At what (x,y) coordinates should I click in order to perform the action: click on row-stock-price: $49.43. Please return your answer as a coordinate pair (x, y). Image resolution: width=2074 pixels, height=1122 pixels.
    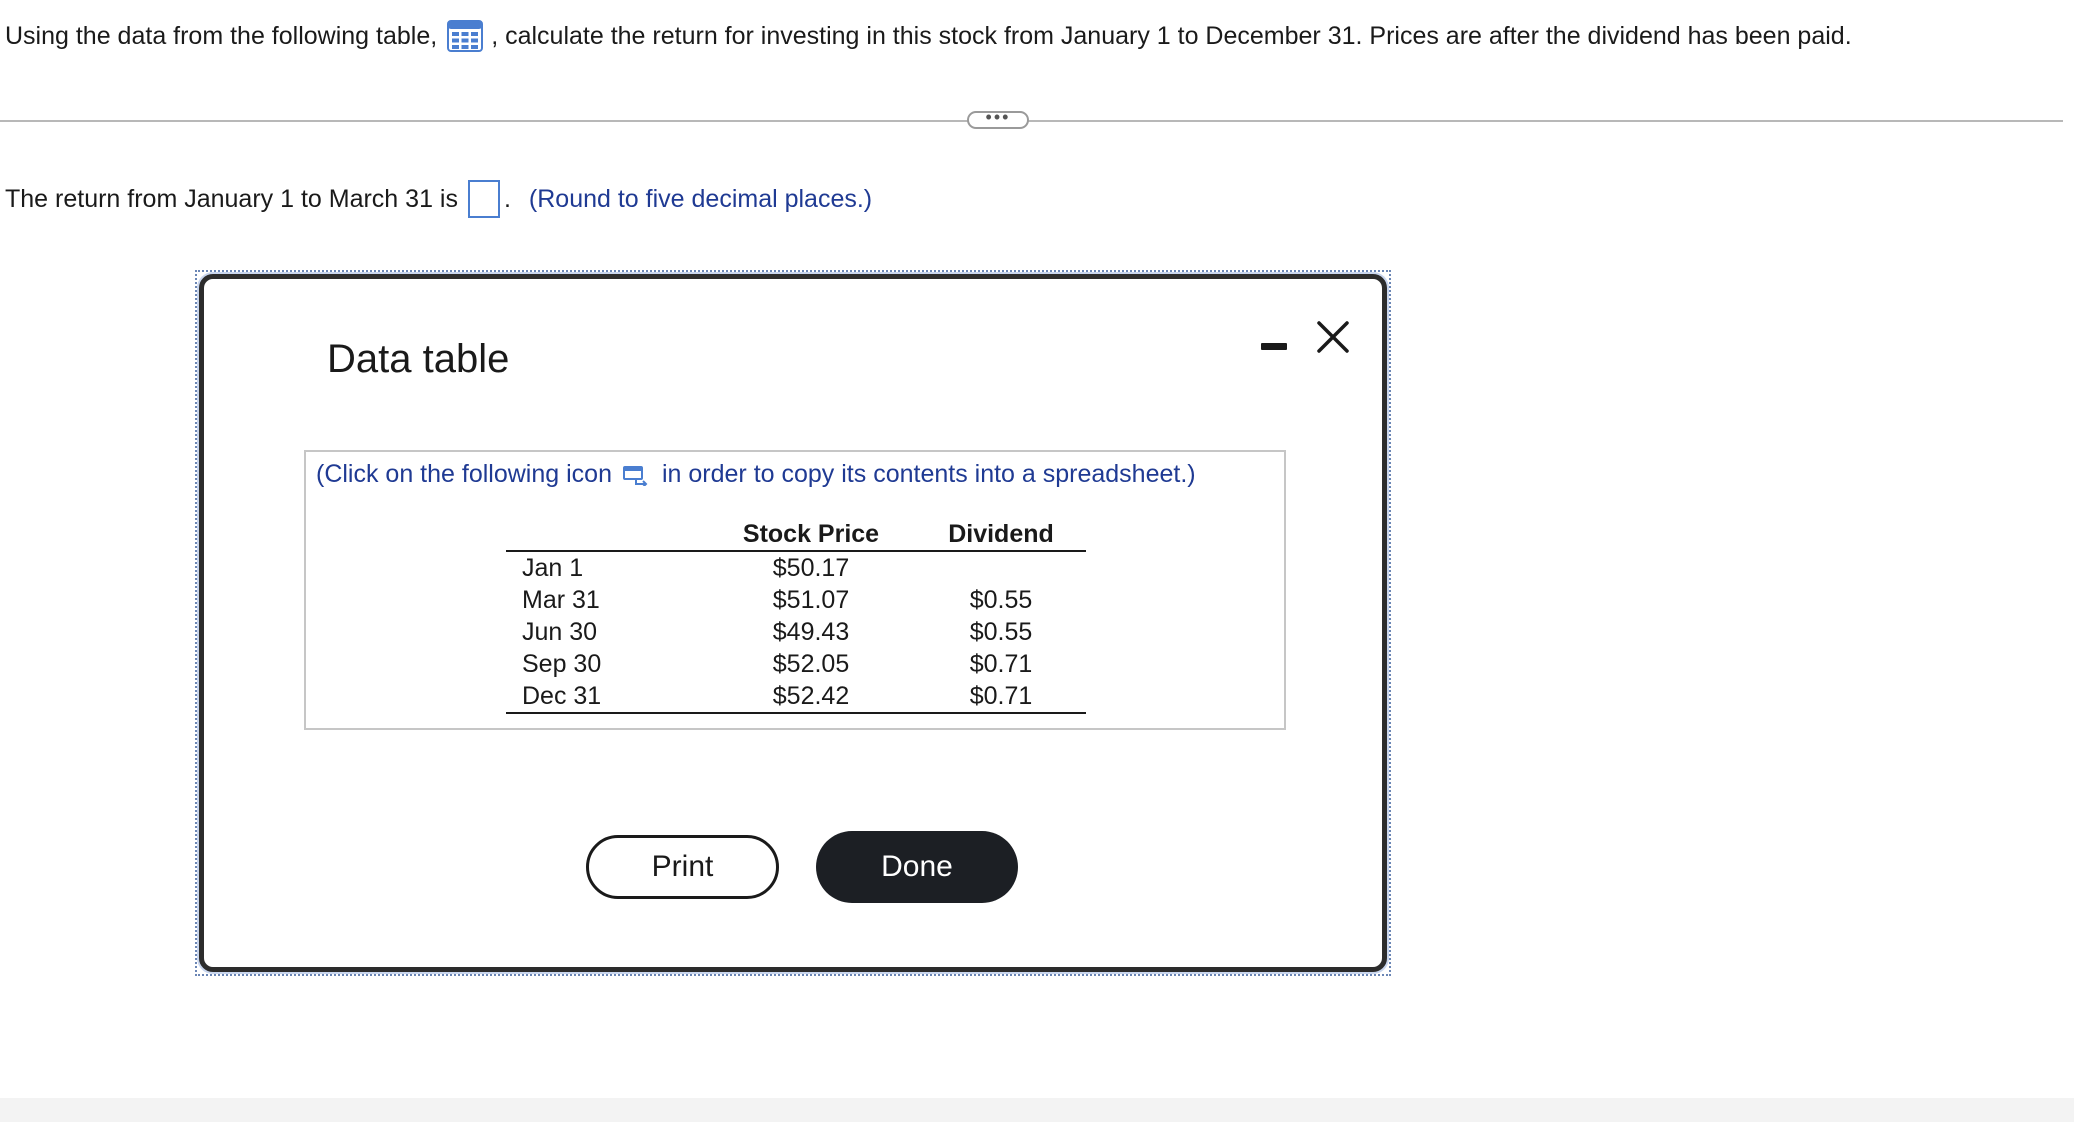
    Looking at the image, I should click on (811, 632).